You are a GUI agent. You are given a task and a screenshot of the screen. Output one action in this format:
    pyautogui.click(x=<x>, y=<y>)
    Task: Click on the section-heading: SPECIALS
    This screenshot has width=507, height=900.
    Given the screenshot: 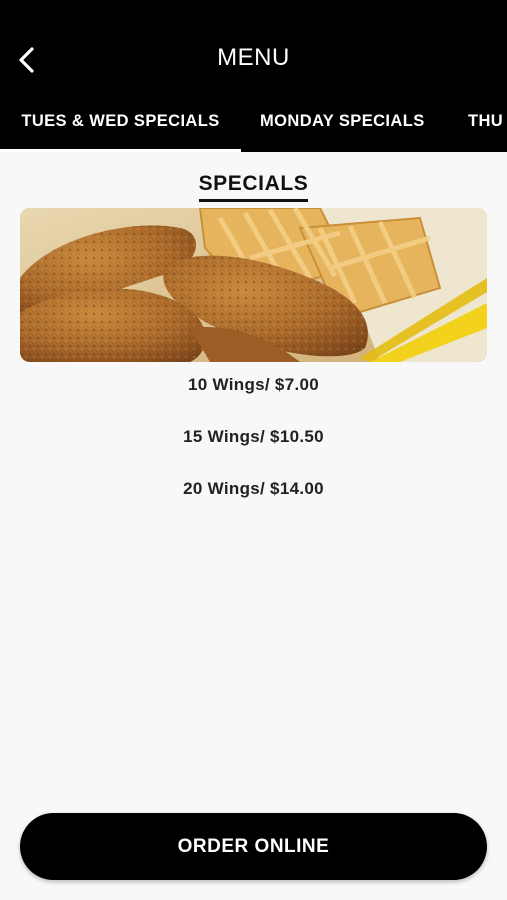 What is the action you would take?
    pyautogui.click(x=253, y=187)
    